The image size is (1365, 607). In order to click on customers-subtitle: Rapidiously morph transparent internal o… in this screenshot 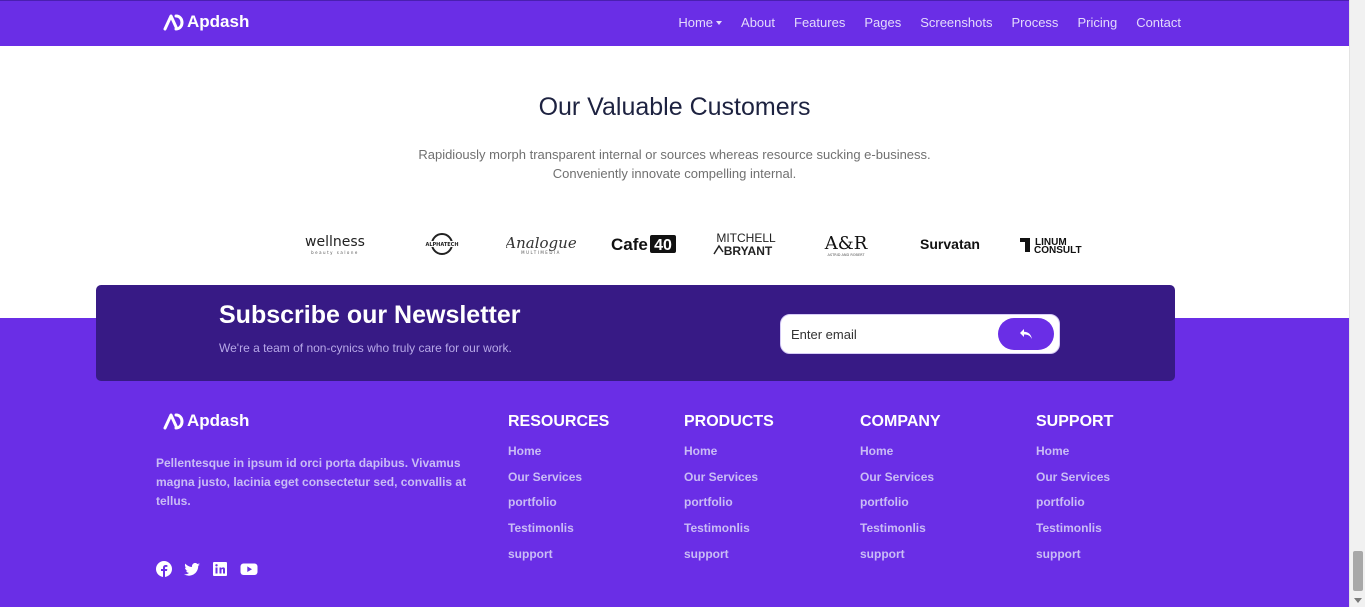, I will do `click(674, 164)`.